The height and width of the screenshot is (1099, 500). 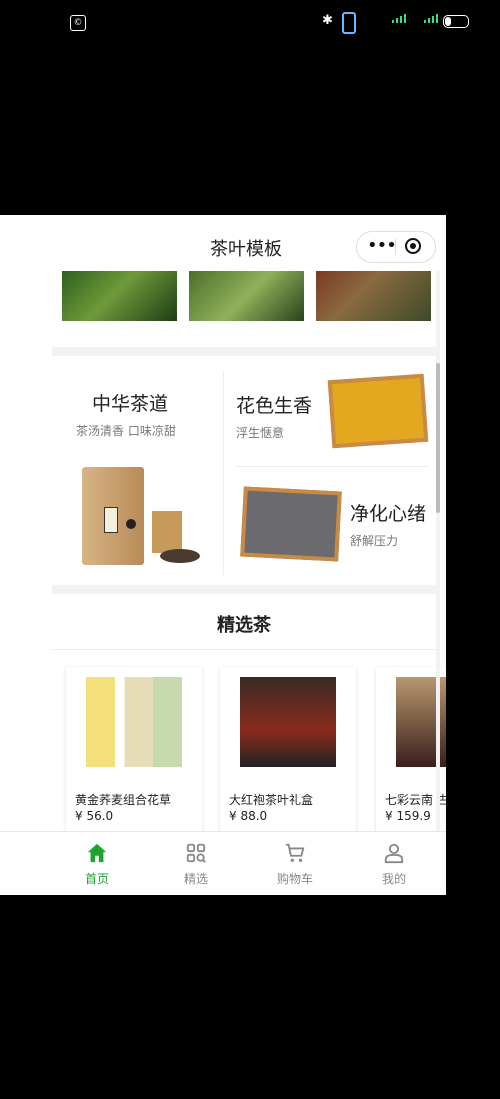 What do you see at coordinates (388, 514) in the screenshot?
I see `category-heading: 净化心绪` at bounding box center [388, 514].